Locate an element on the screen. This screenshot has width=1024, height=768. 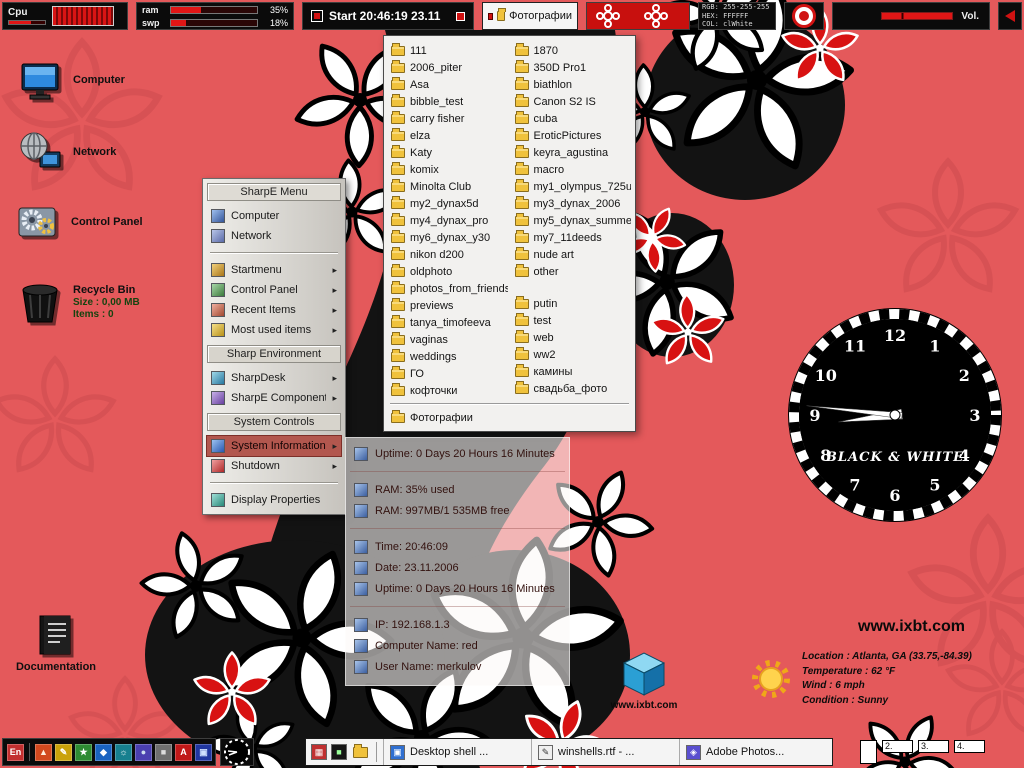
folder-item: my5_dynax_summer is located at coordinates (571, 220).